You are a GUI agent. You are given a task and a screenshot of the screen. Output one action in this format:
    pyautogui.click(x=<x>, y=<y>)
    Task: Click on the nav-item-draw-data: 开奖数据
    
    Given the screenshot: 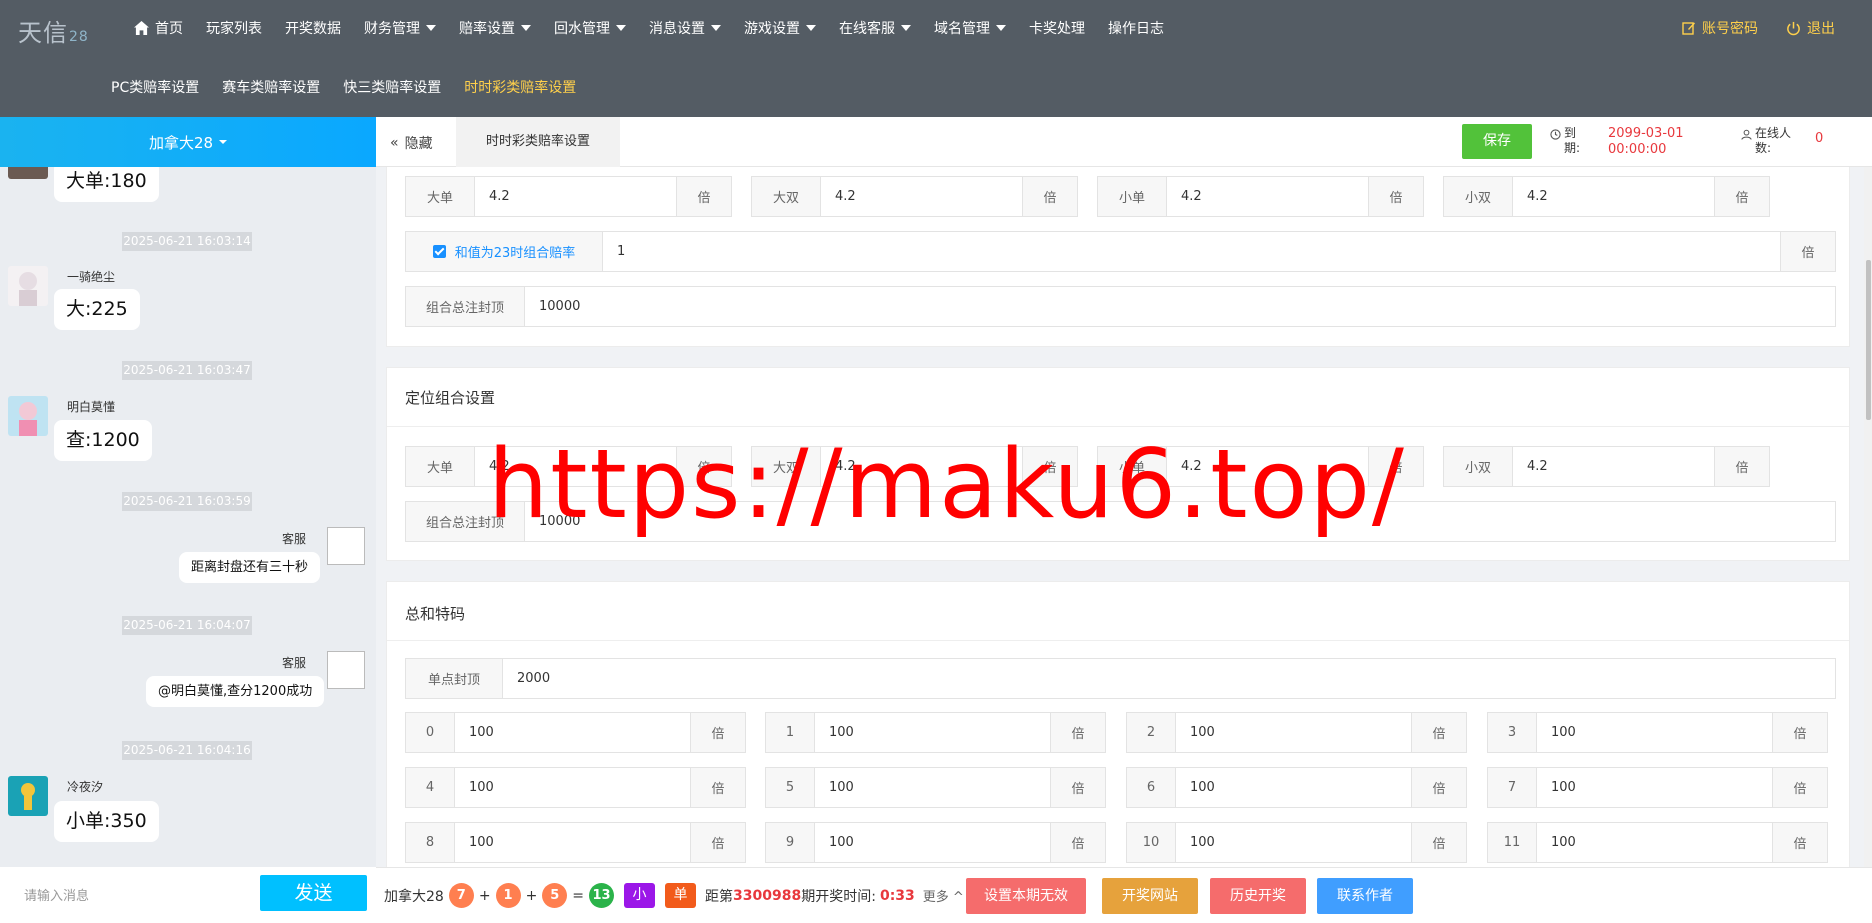 What is the action you would take?
    pyautogui.click(x=313, y=28)
    